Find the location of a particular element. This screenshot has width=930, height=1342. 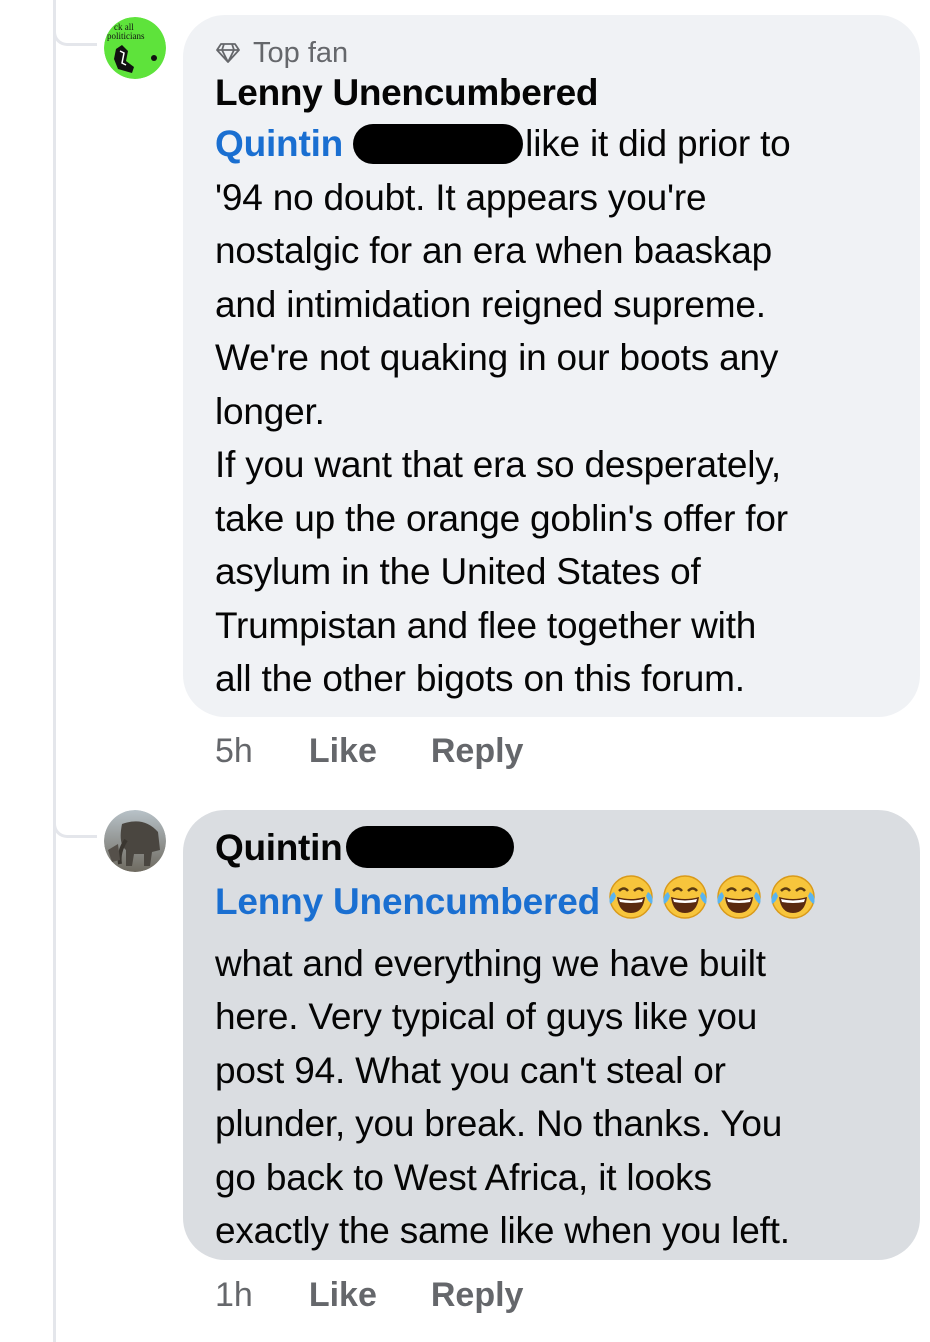

comment-line: exactly the same like when you left. is located at coordinates (502, 1230).